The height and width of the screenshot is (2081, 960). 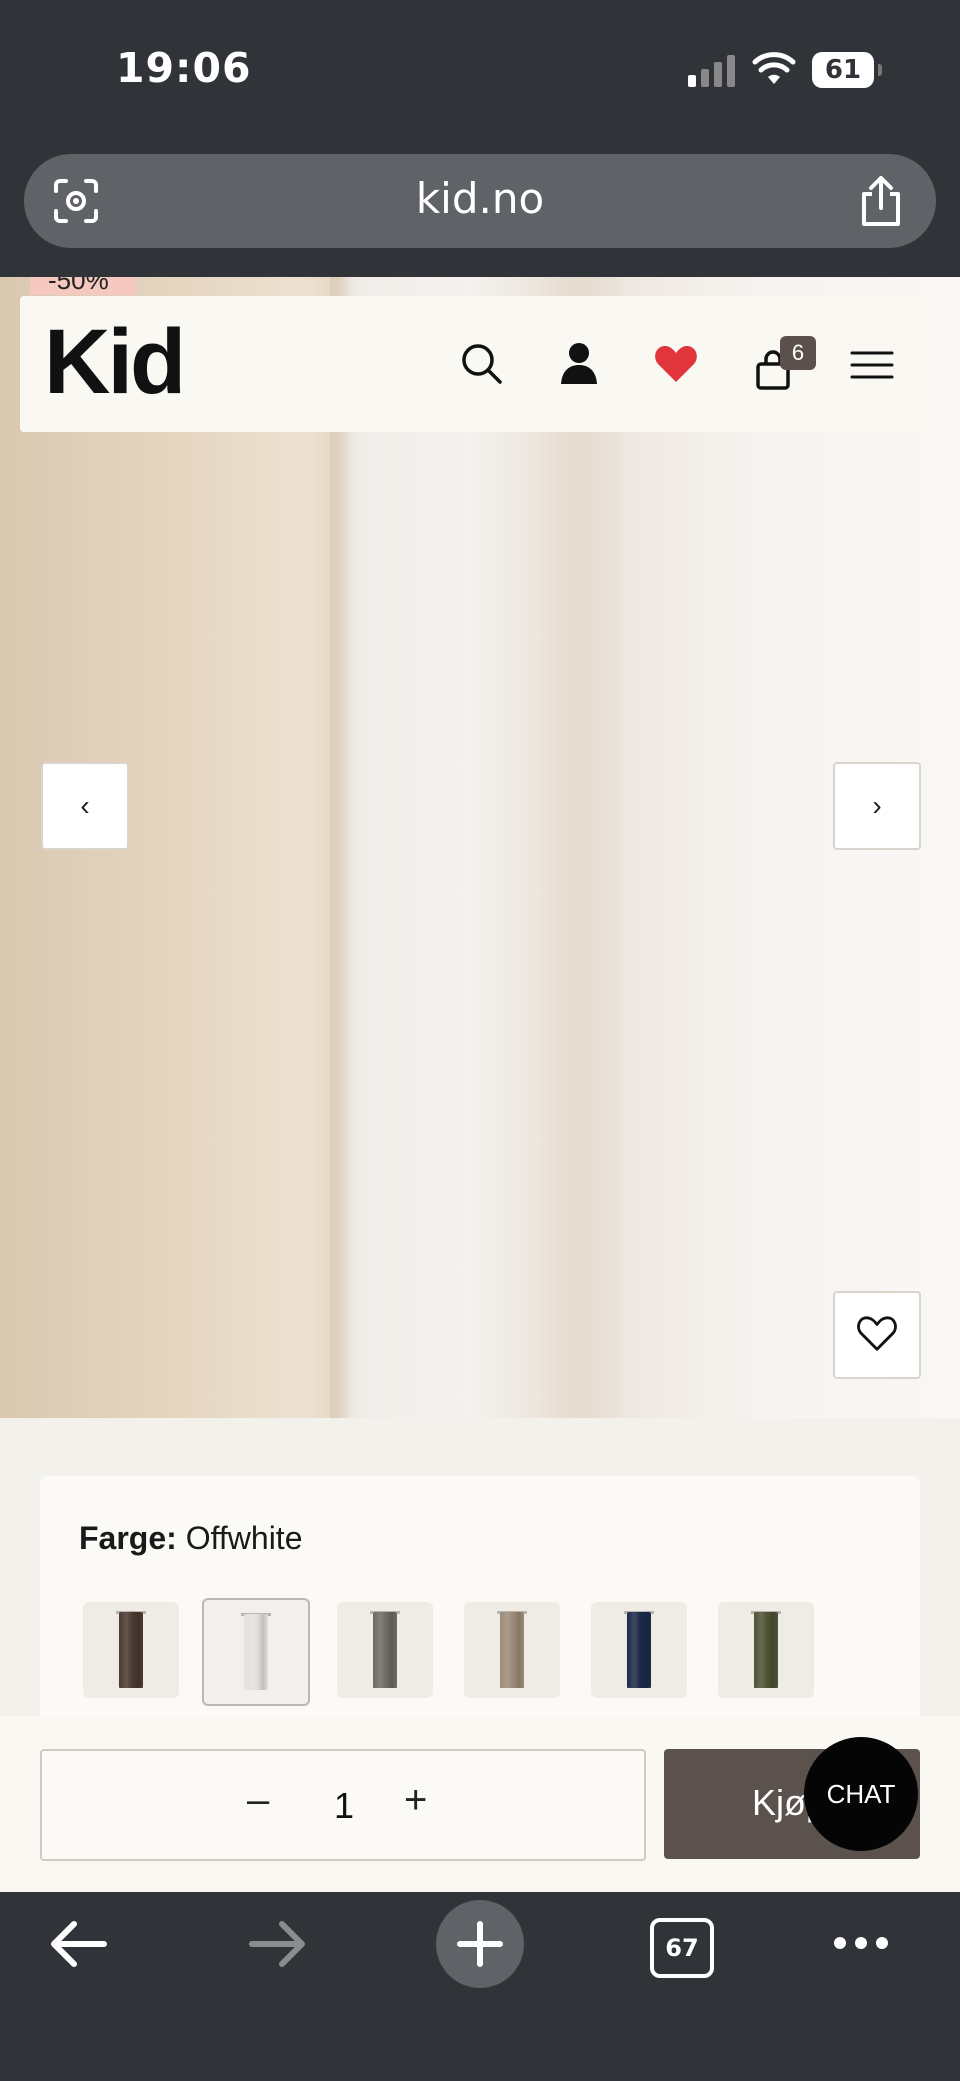 I want to click on chat-button: CHAT, so click(x=861, y=1794).